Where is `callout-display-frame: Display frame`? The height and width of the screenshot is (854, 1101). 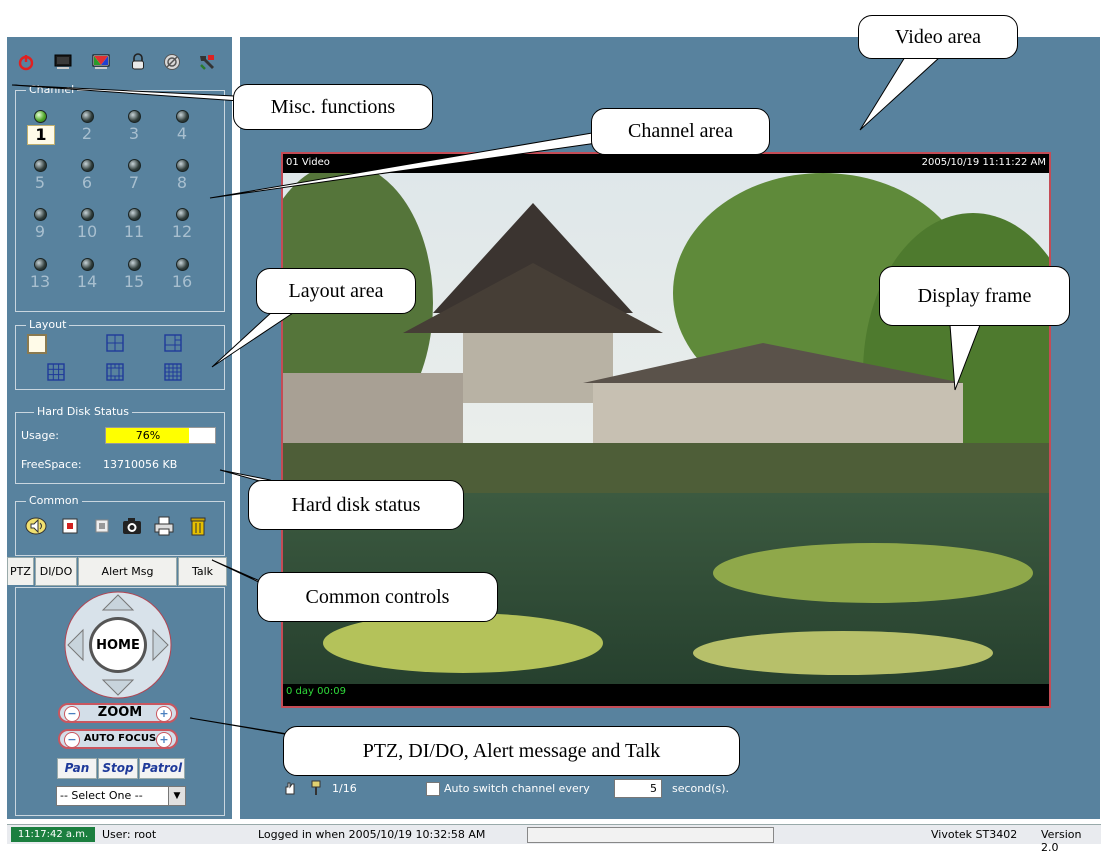 callout-display-frame: Display frame is located at coordinates (974, 296).